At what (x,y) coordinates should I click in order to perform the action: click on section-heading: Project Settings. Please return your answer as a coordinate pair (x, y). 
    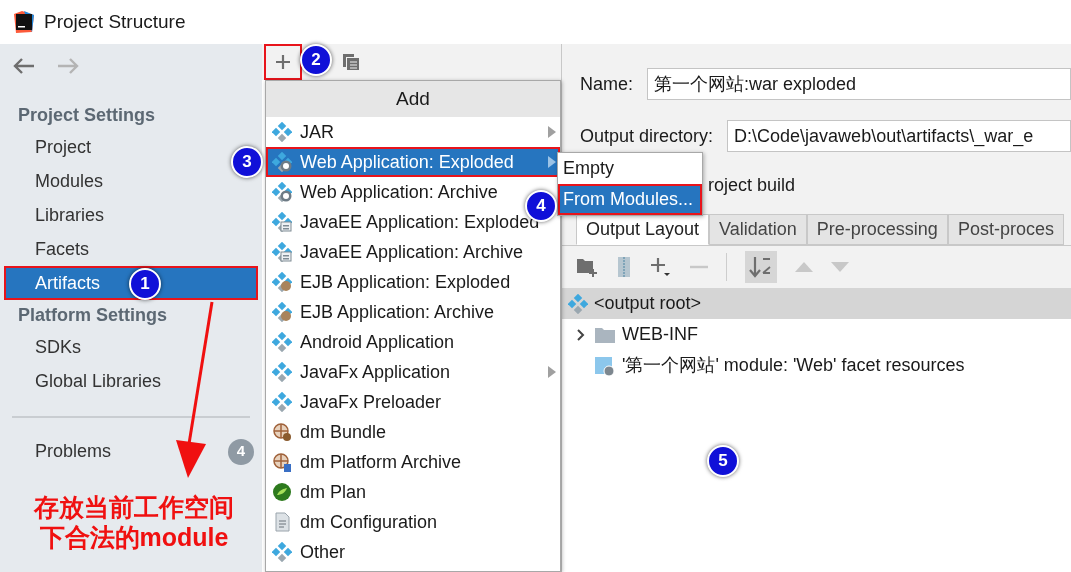
    Looking at the image, I should click on (87, 115).